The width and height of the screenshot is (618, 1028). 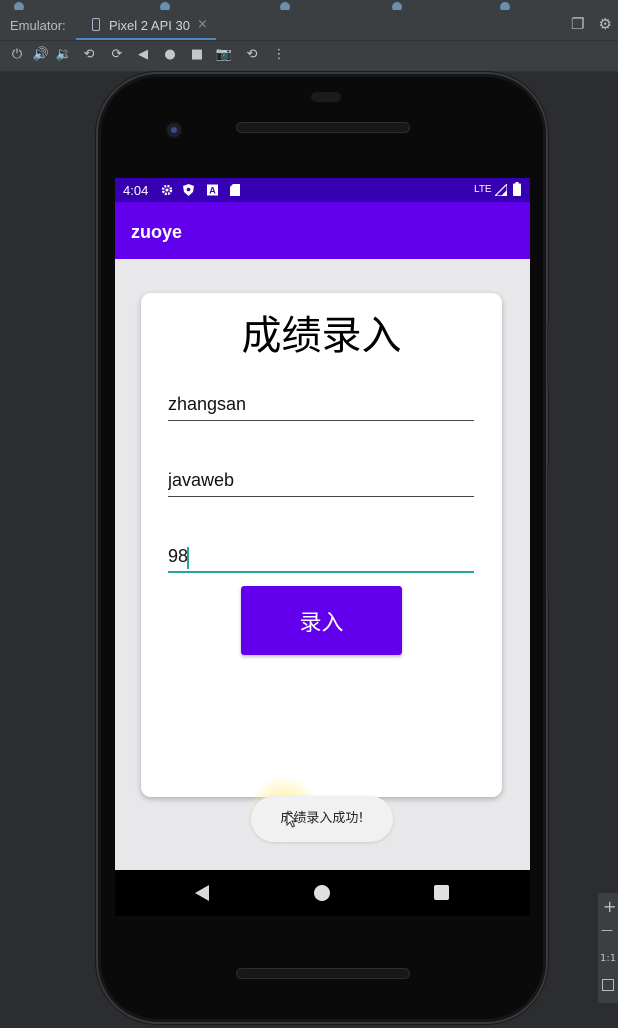 What do you see at coordinates (322, 230) in the screenshot?
I see `app-bar: zuoye` at bounding box center [322, 230].